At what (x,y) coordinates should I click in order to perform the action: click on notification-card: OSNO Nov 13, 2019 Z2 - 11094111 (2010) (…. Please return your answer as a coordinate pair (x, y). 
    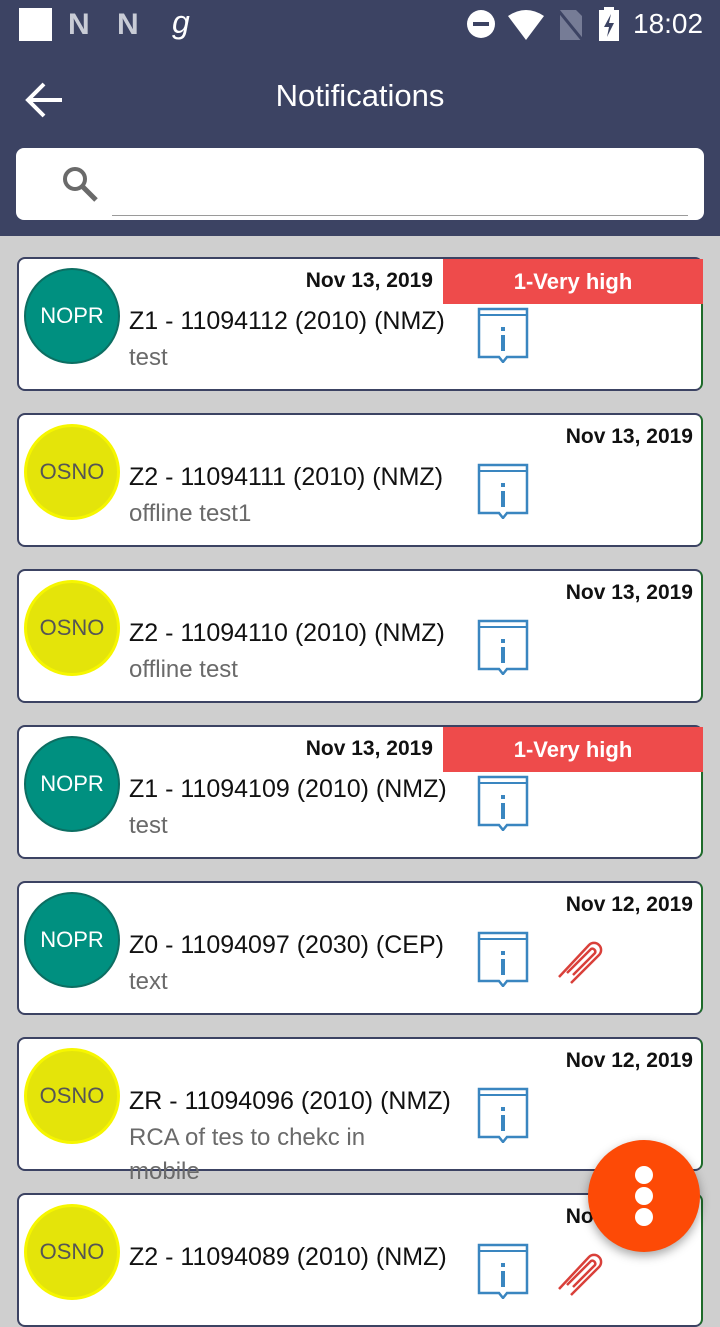
    Looking at the image, I should click on (360, 480).